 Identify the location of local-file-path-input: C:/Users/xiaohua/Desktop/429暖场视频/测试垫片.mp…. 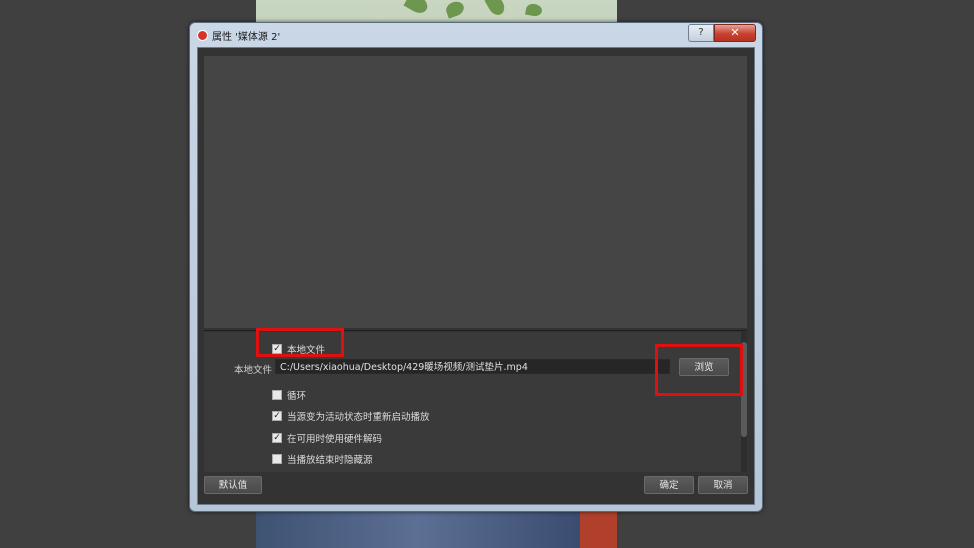
(472, 366).